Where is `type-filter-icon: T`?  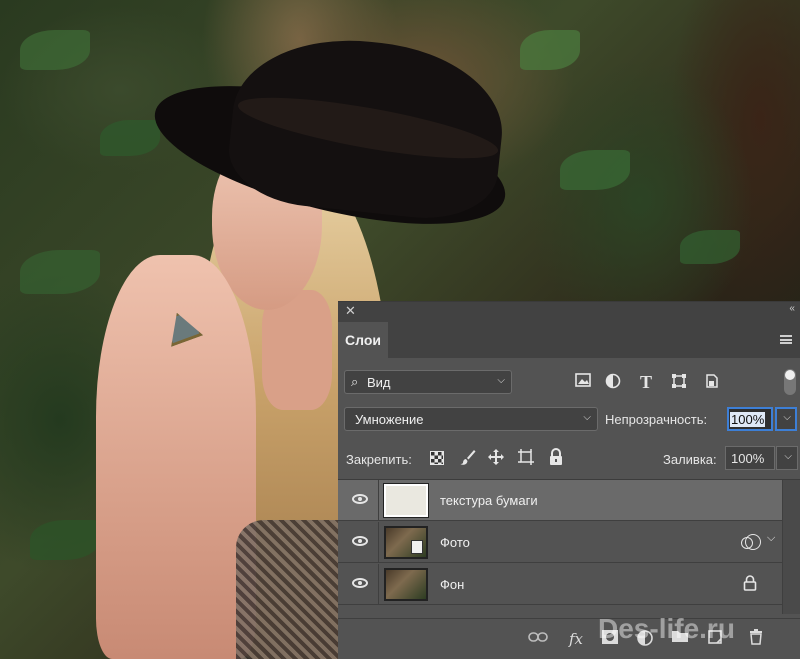 type-filter-icon: T is located at coordinates (646, 382).